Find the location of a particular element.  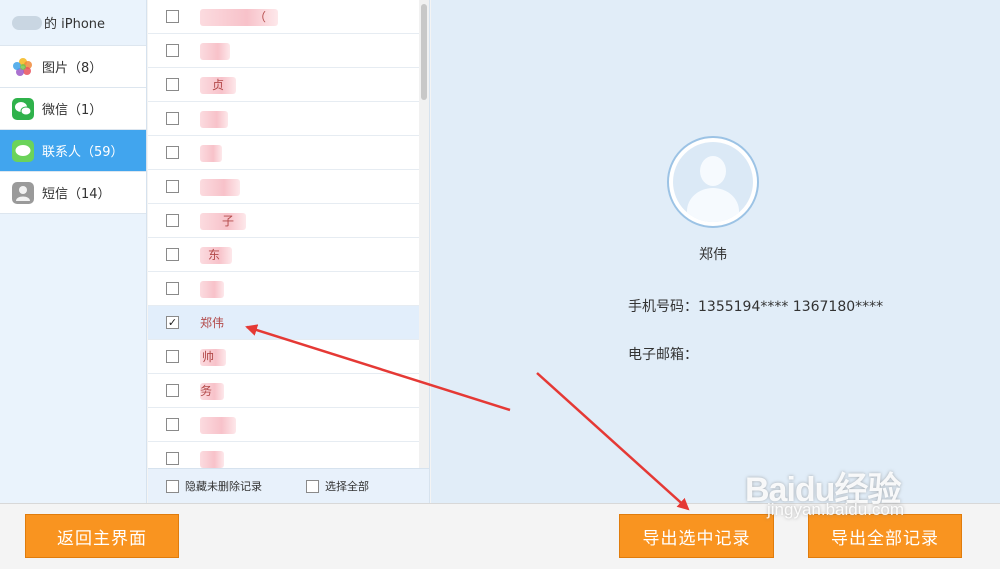

contact-name-label: 郑伟 is located at coordinates (212, 323).